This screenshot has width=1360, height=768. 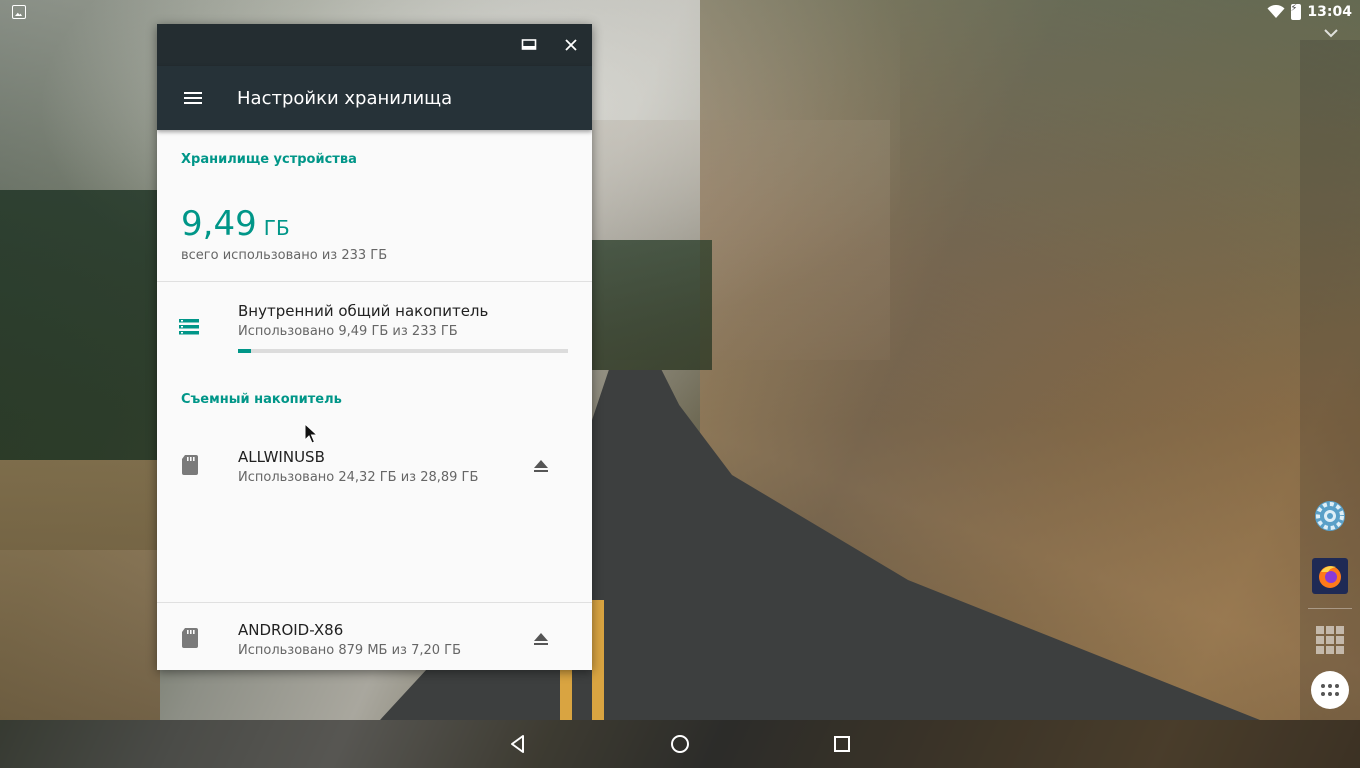 What do you see at coordinates (652, 305) in the screenshot?
I see `wallpaper-forest-middle` at bounding box center [652, 305].